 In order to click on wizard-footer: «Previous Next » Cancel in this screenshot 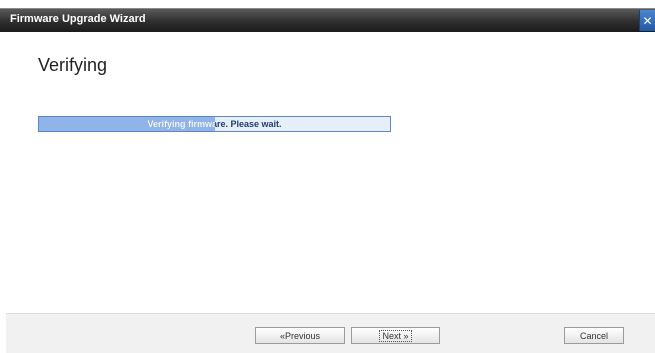, I will do `click(330, 333)`.